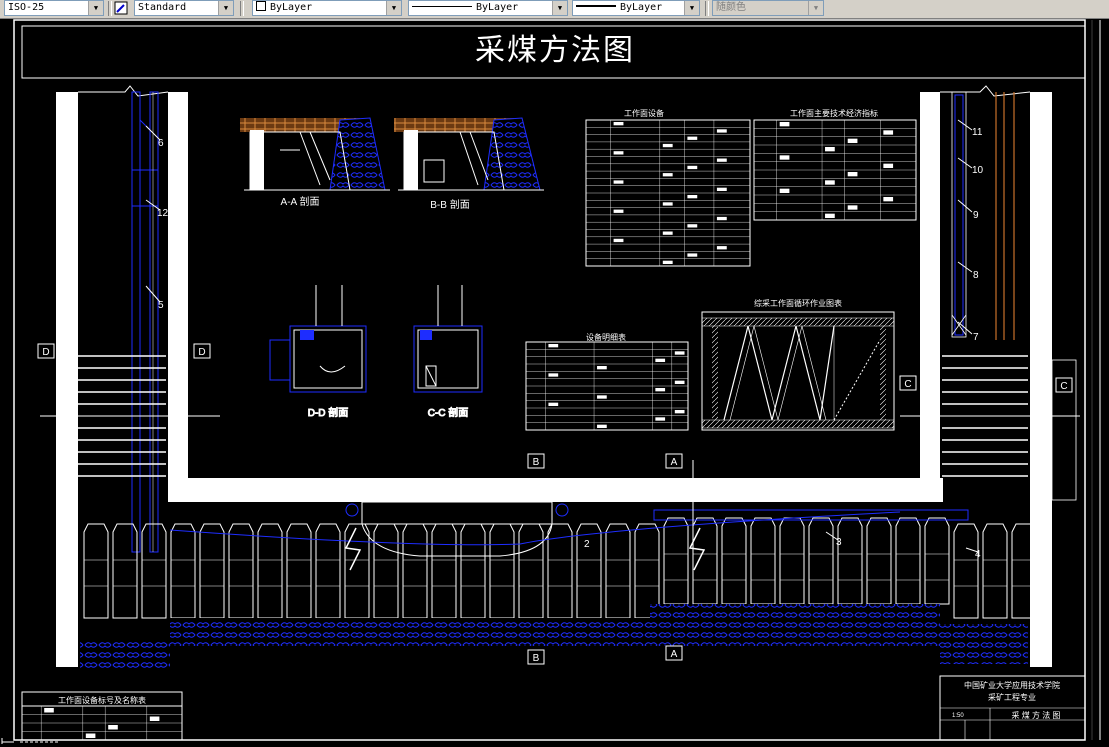 Image resolution: width=1109 pixels, height=747 pixels. Describe the element at coordinates (731, 7) in the screenshot. I see `plotstyle-value: 随颜色` at that location.